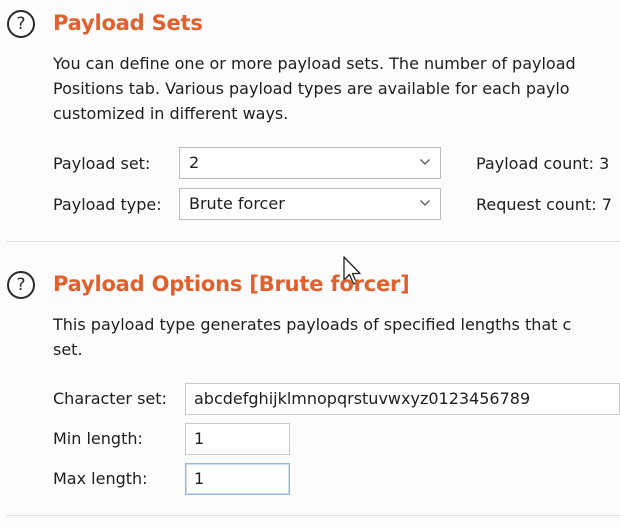 This screenshot has height=527, width=620. What do you see at coordinates (237, 203) in the screenshot?
I see `payload-type-value: Brute forcer` at bounding box center [237, 203].